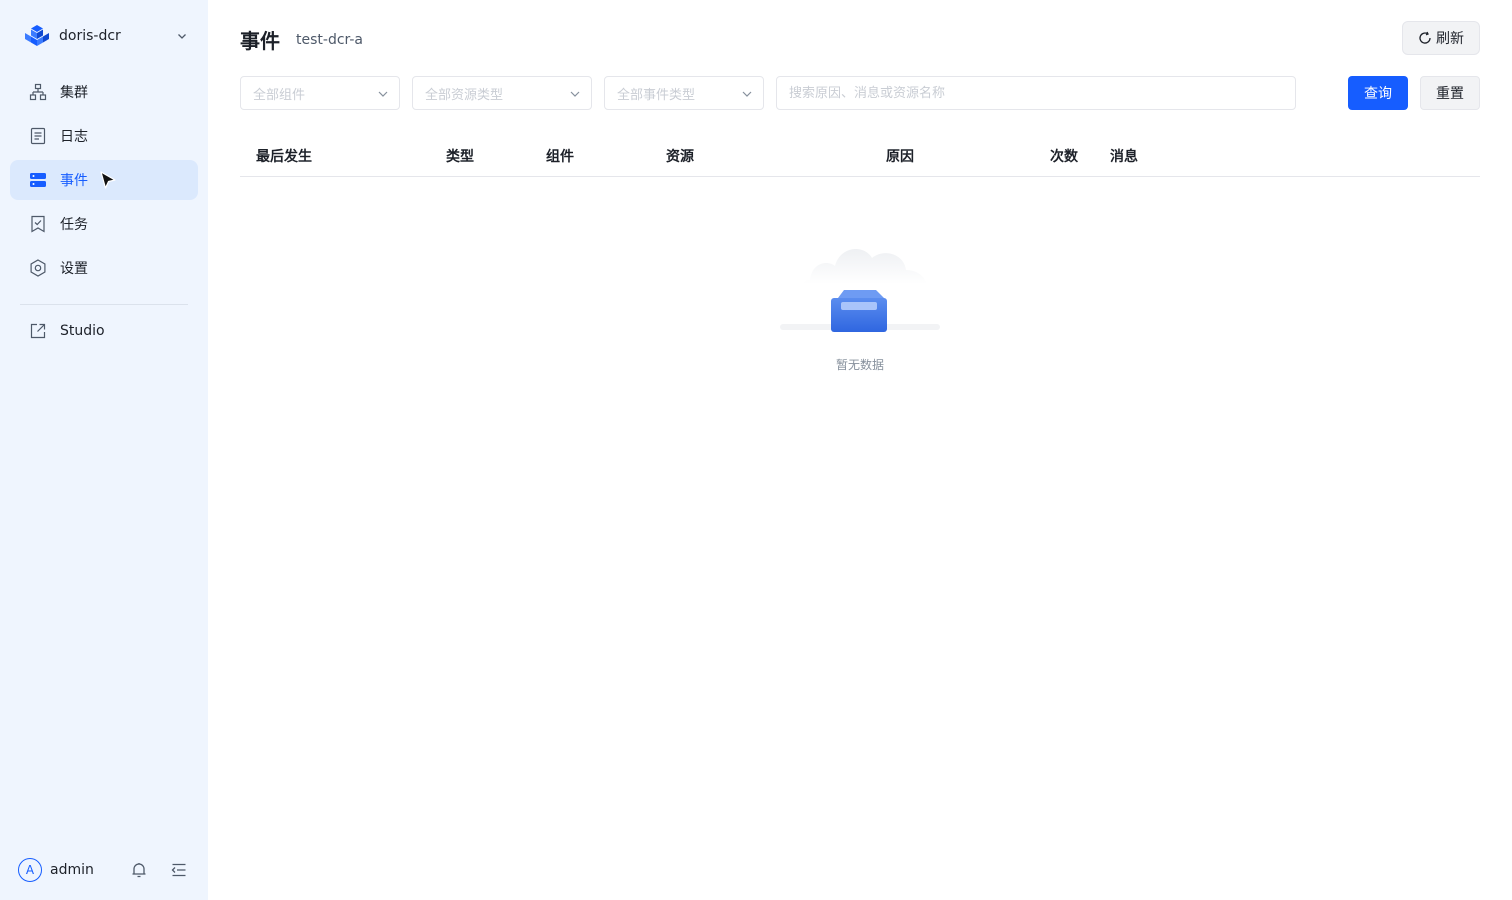  What do you see at coordinates (179, 870) in the screenshot?
I see `collapse-menu-icon` at bounding box center [179, 870].